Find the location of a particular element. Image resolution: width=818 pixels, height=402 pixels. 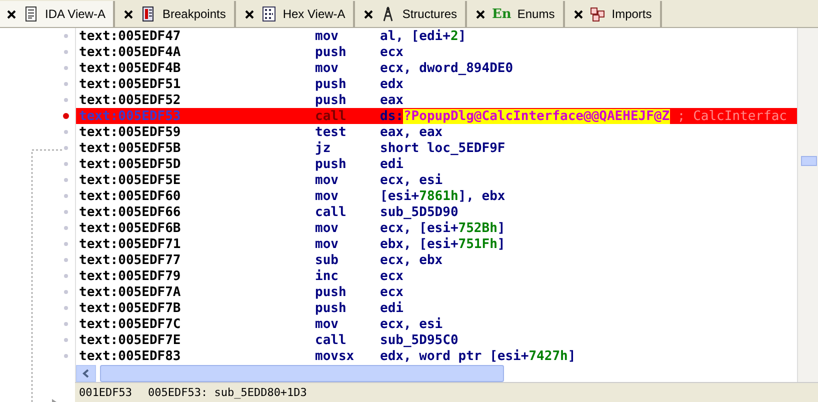

address: text:005EDF60 is located at coordinates (130, 196).